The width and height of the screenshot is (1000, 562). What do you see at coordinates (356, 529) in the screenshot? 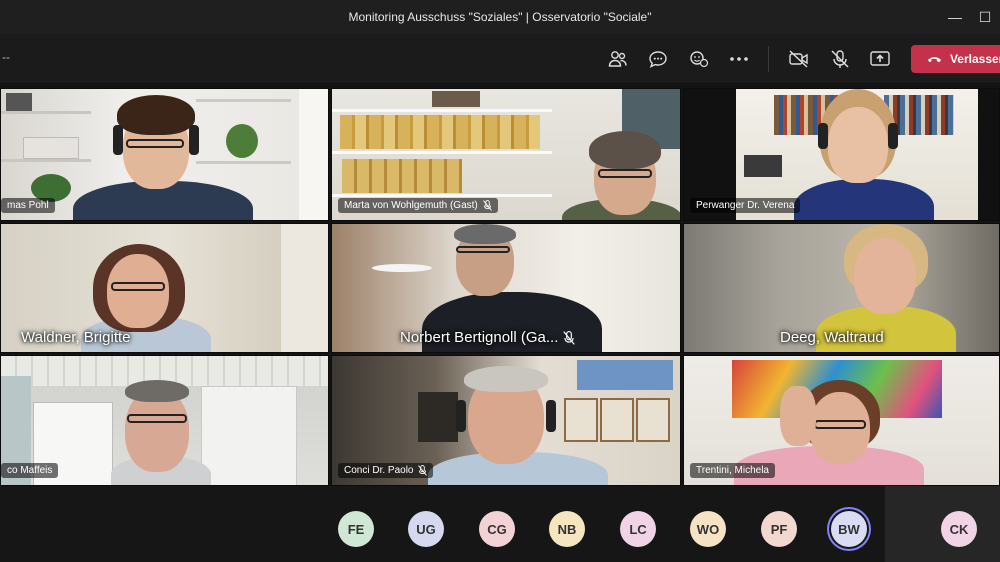
I see `participant-avatar: FE` at bounding box center [356, 529].